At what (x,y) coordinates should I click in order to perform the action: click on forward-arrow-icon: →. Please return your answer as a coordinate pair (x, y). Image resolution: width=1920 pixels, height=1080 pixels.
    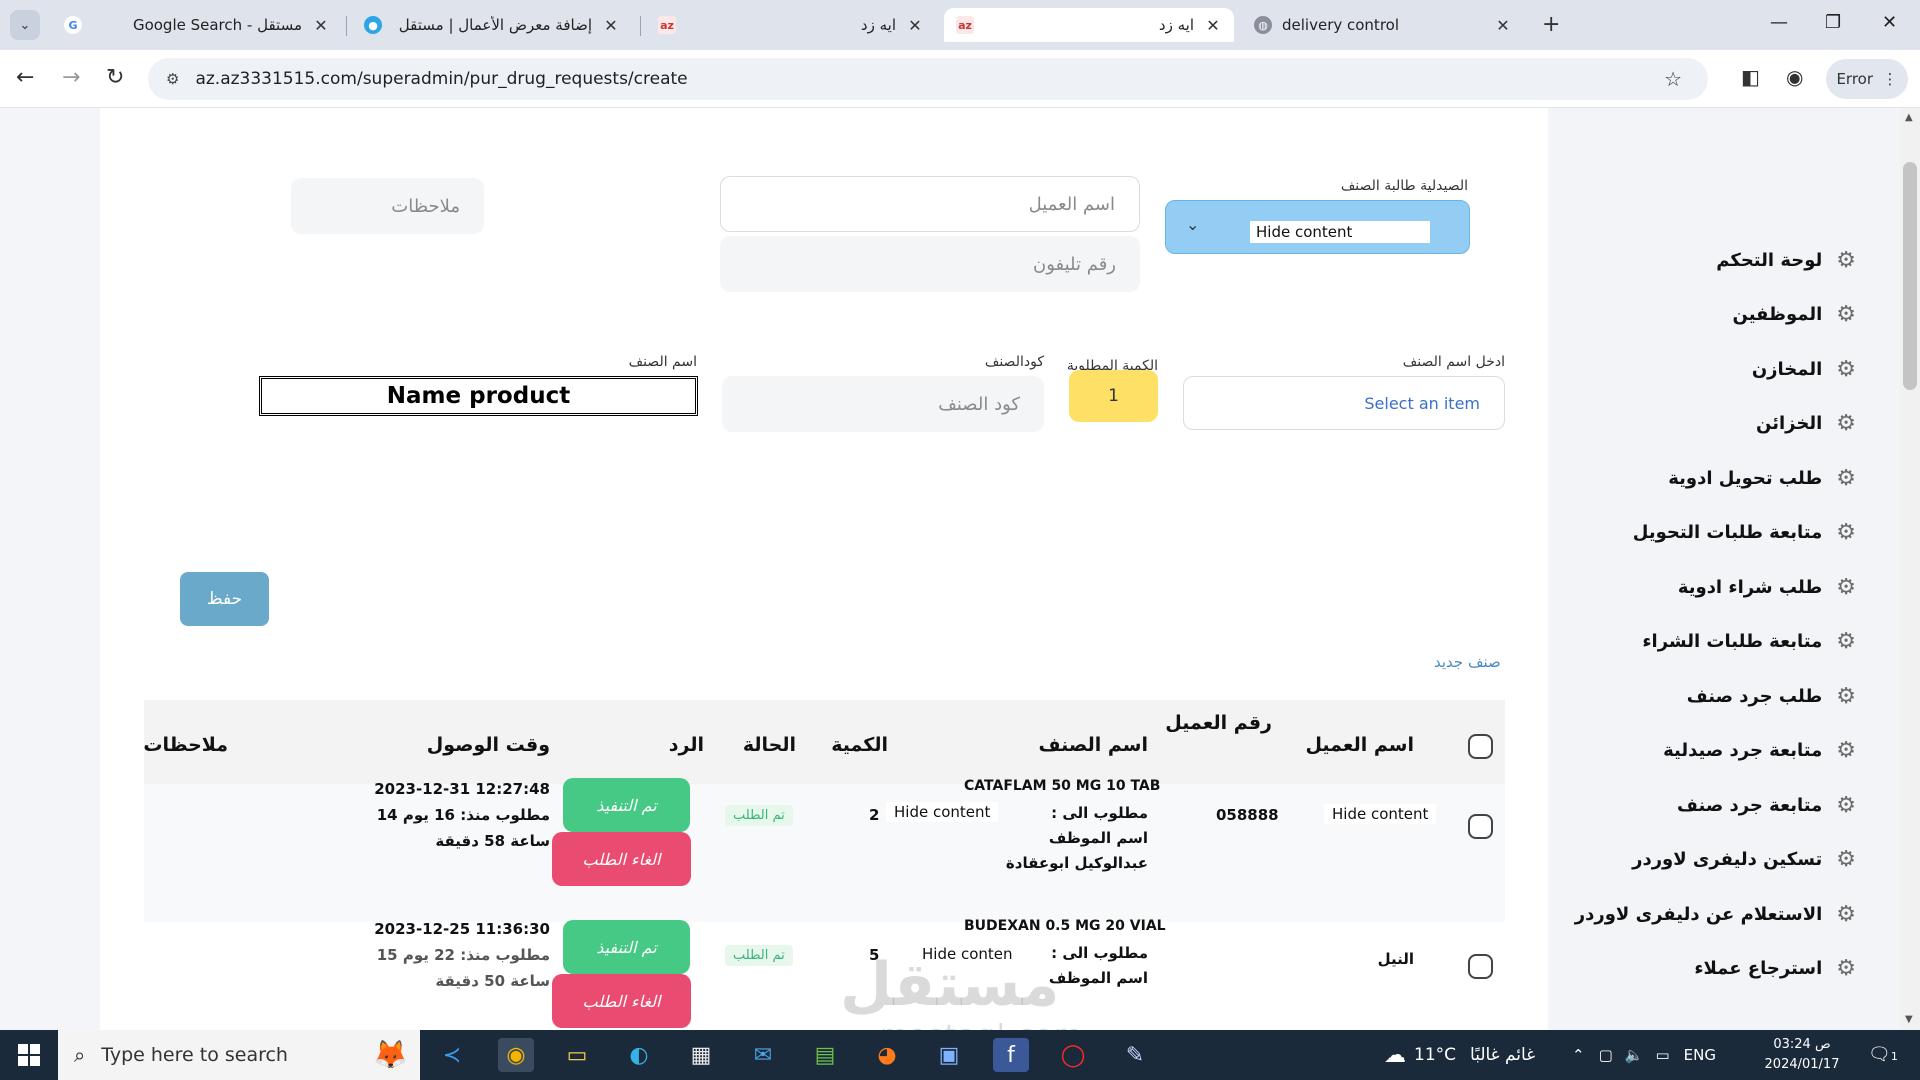
    Looking at the image, I should click on (71, 77).